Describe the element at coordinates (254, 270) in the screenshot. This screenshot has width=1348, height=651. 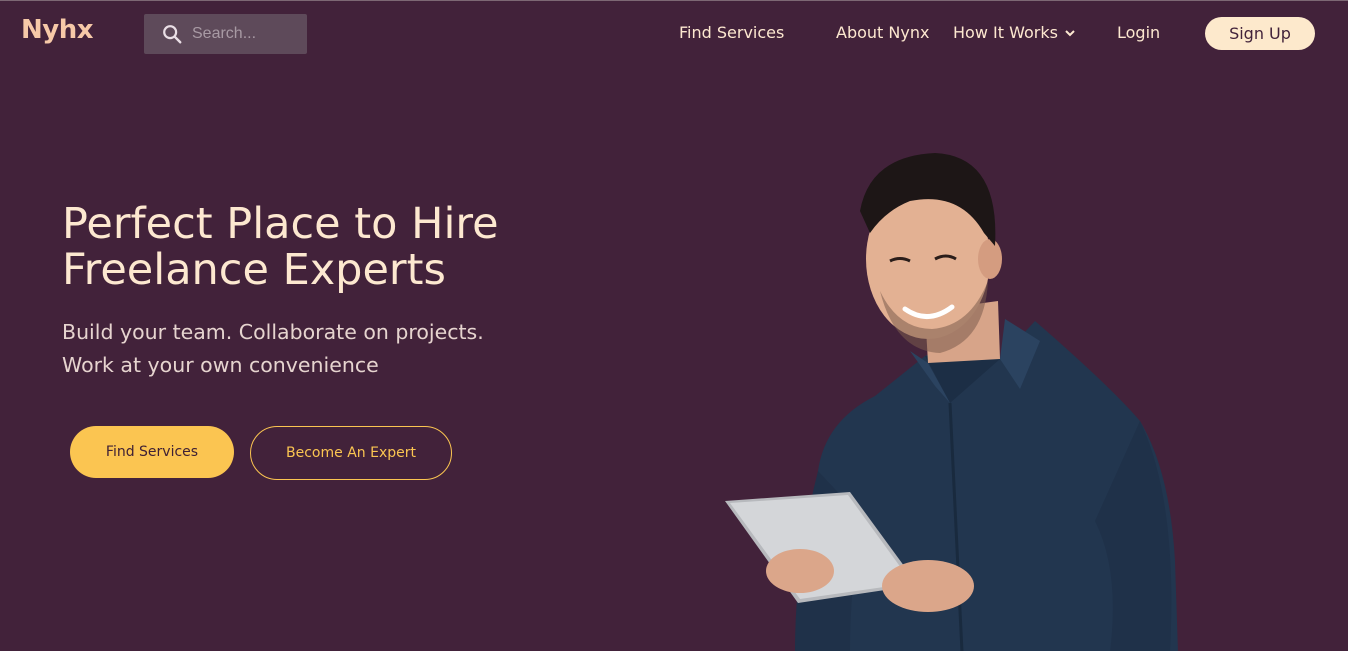
I see `hero-title-line2: Freelance Experts` at that location.